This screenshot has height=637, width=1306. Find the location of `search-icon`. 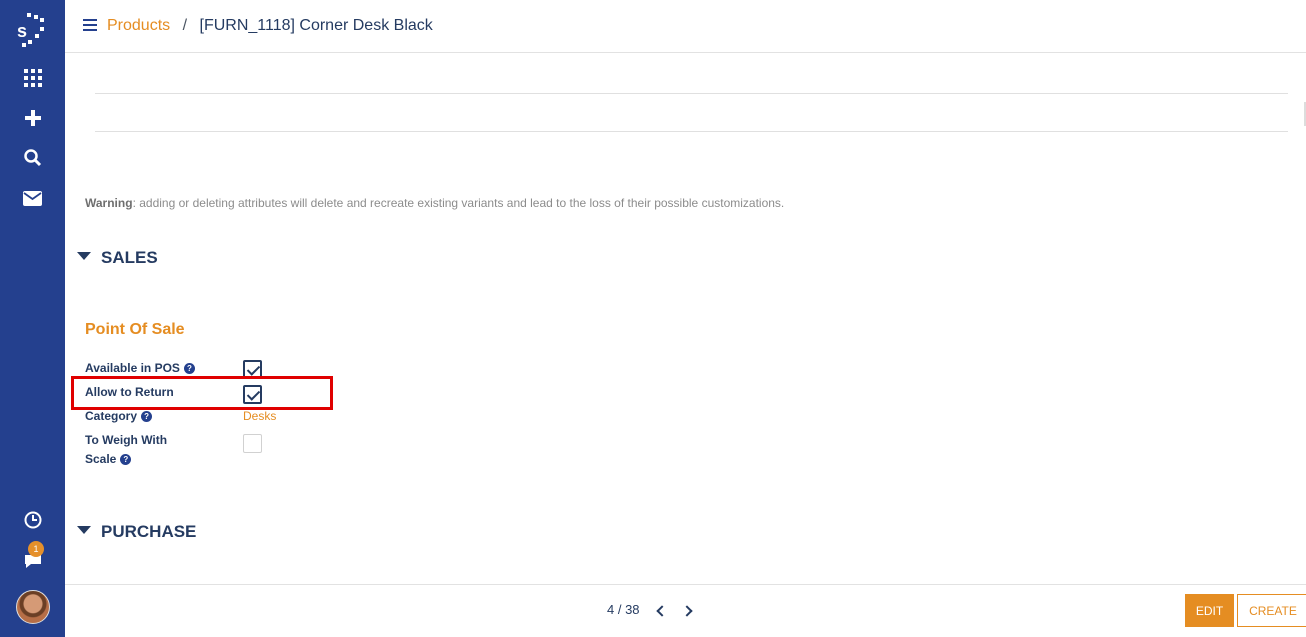

search-icon is located at coordinates (32, 158).